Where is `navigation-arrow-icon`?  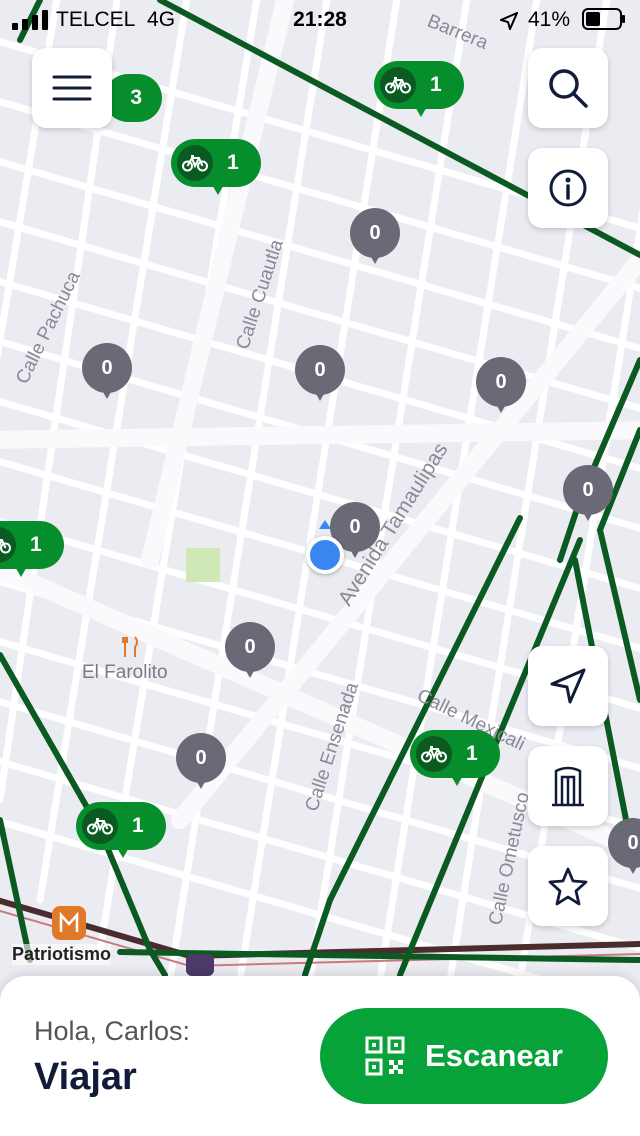
navigation-arrow-icon is located at coordinates (568, 686).